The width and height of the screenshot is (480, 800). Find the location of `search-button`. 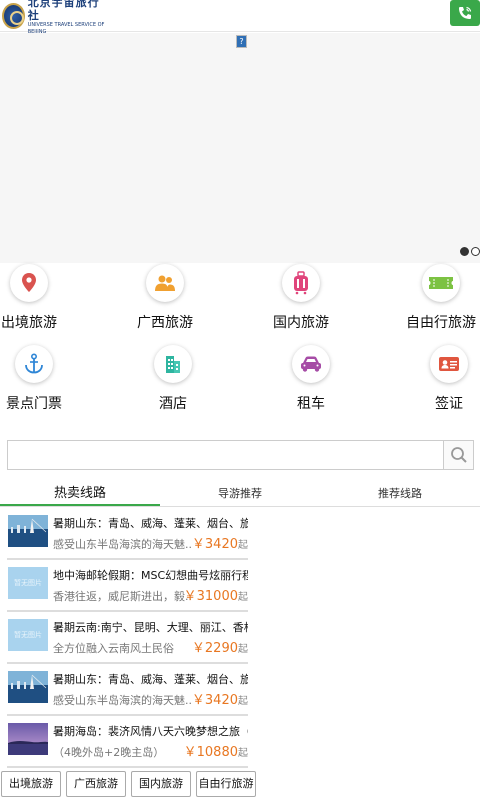

search-button is located at coordinates (458, 455).